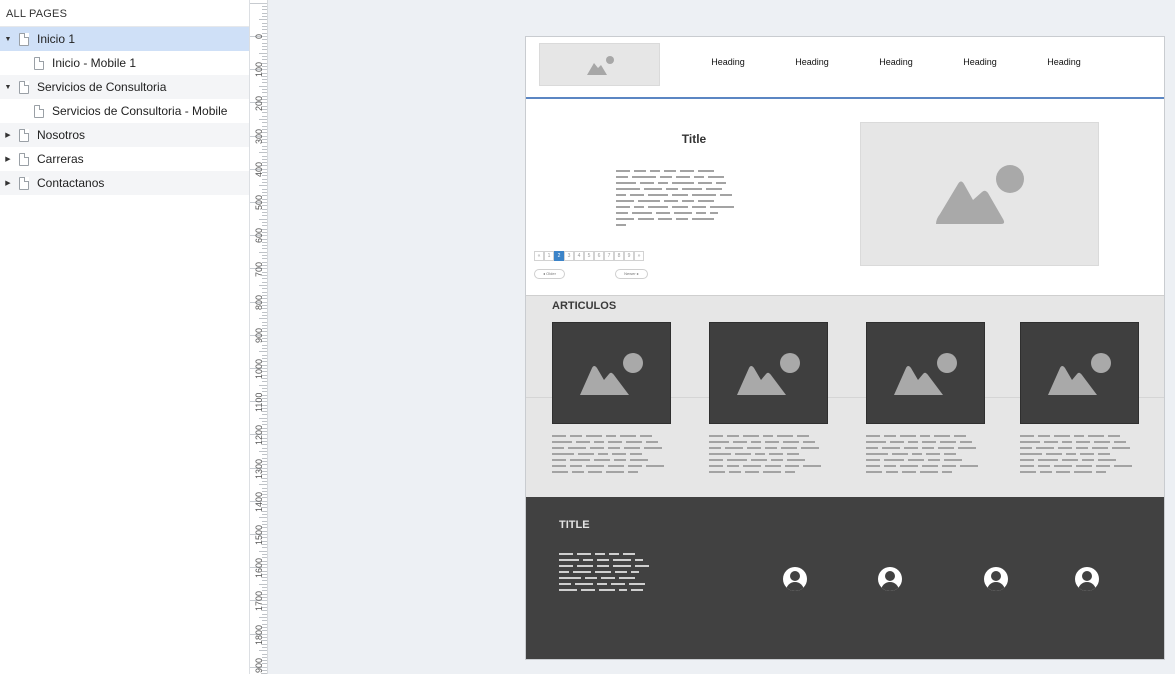  I want to click on page-button: 9, so click(629, 256).